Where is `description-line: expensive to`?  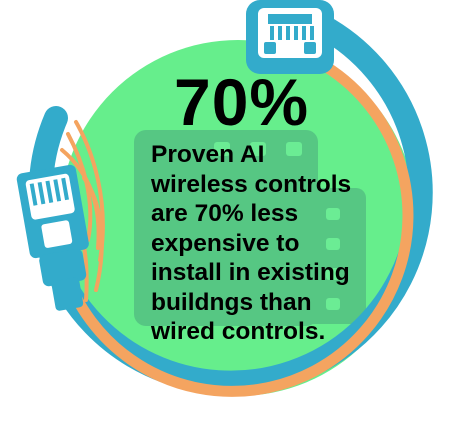 description-line: expensive to is located at coordinates (225, 243).